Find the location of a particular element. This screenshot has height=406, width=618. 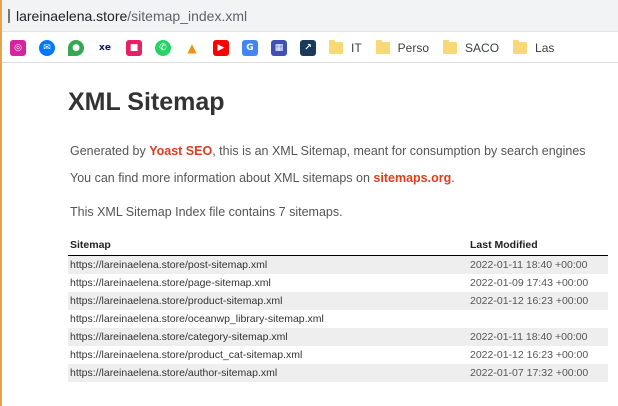

bookmark-folder-it: IT is located at coordinates (345, 47).